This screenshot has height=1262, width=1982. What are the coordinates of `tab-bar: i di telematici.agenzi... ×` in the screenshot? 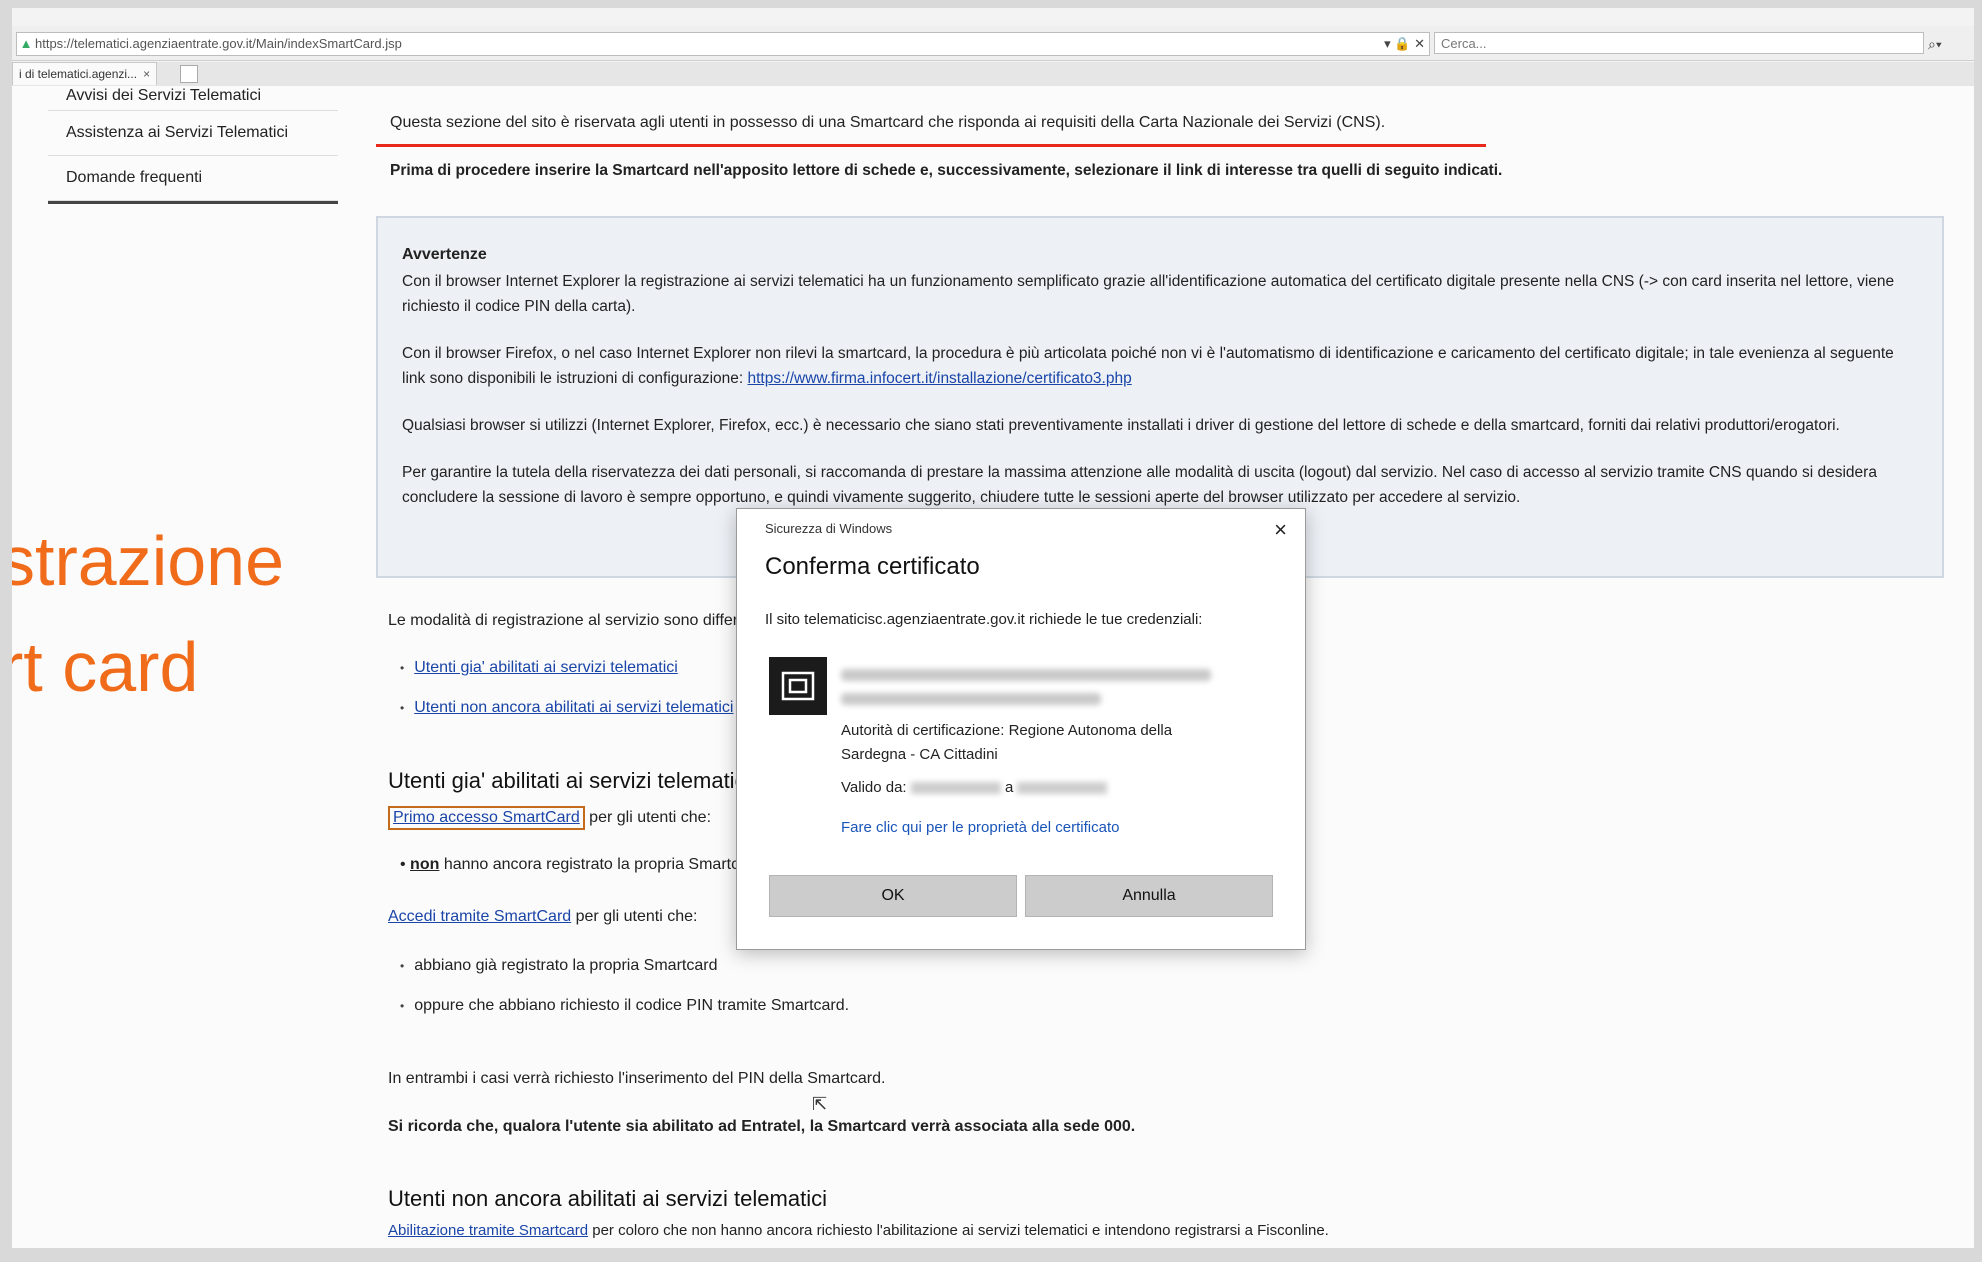 It's located at (993, 74).